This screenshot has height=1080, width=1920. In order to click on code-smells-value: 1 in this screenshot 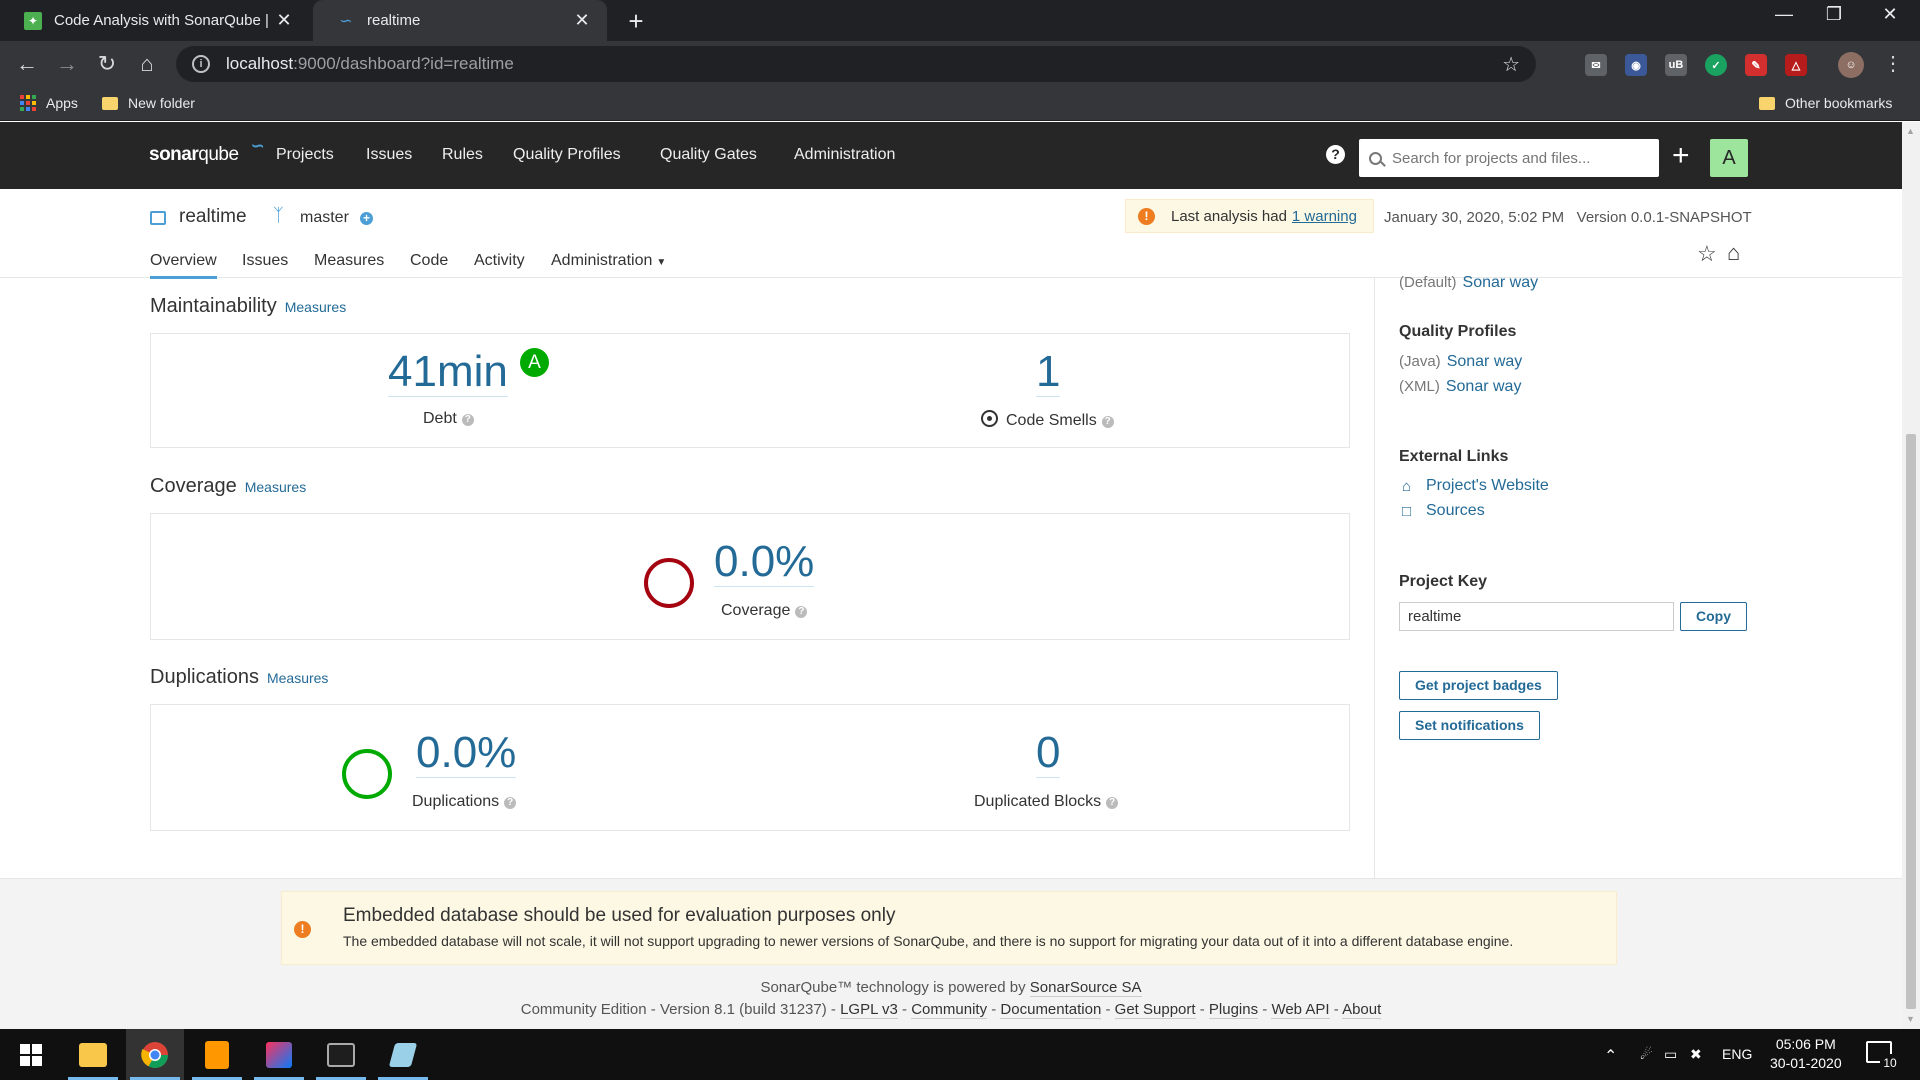, I will do `click(1048, 372)`.